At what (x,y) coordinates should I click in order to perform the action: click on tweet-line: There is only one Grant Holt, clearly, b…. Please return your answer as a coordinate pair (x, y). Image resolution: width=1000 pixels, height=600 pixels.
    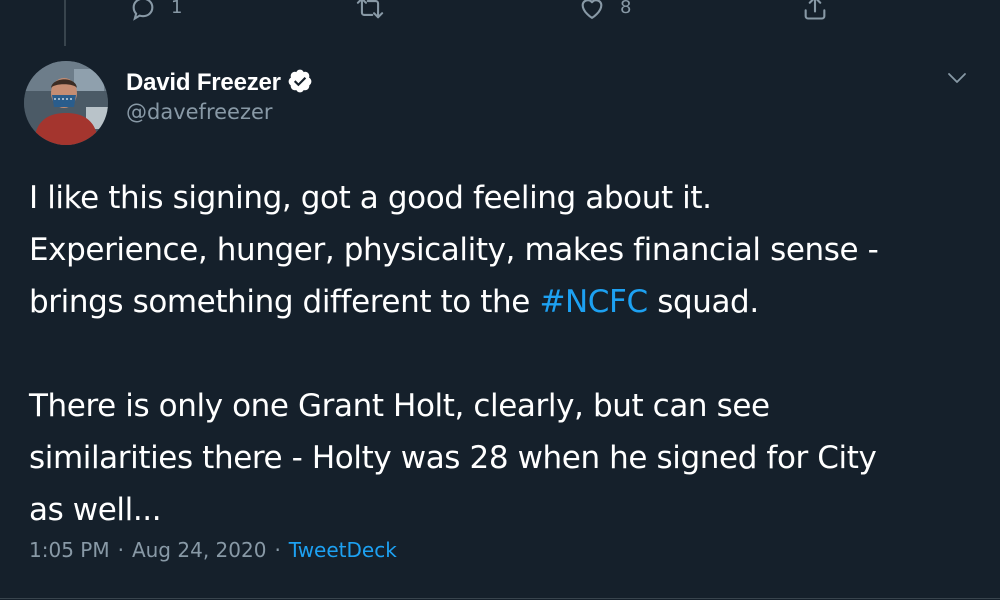
    Looking at the image, I should click on (399, 406).